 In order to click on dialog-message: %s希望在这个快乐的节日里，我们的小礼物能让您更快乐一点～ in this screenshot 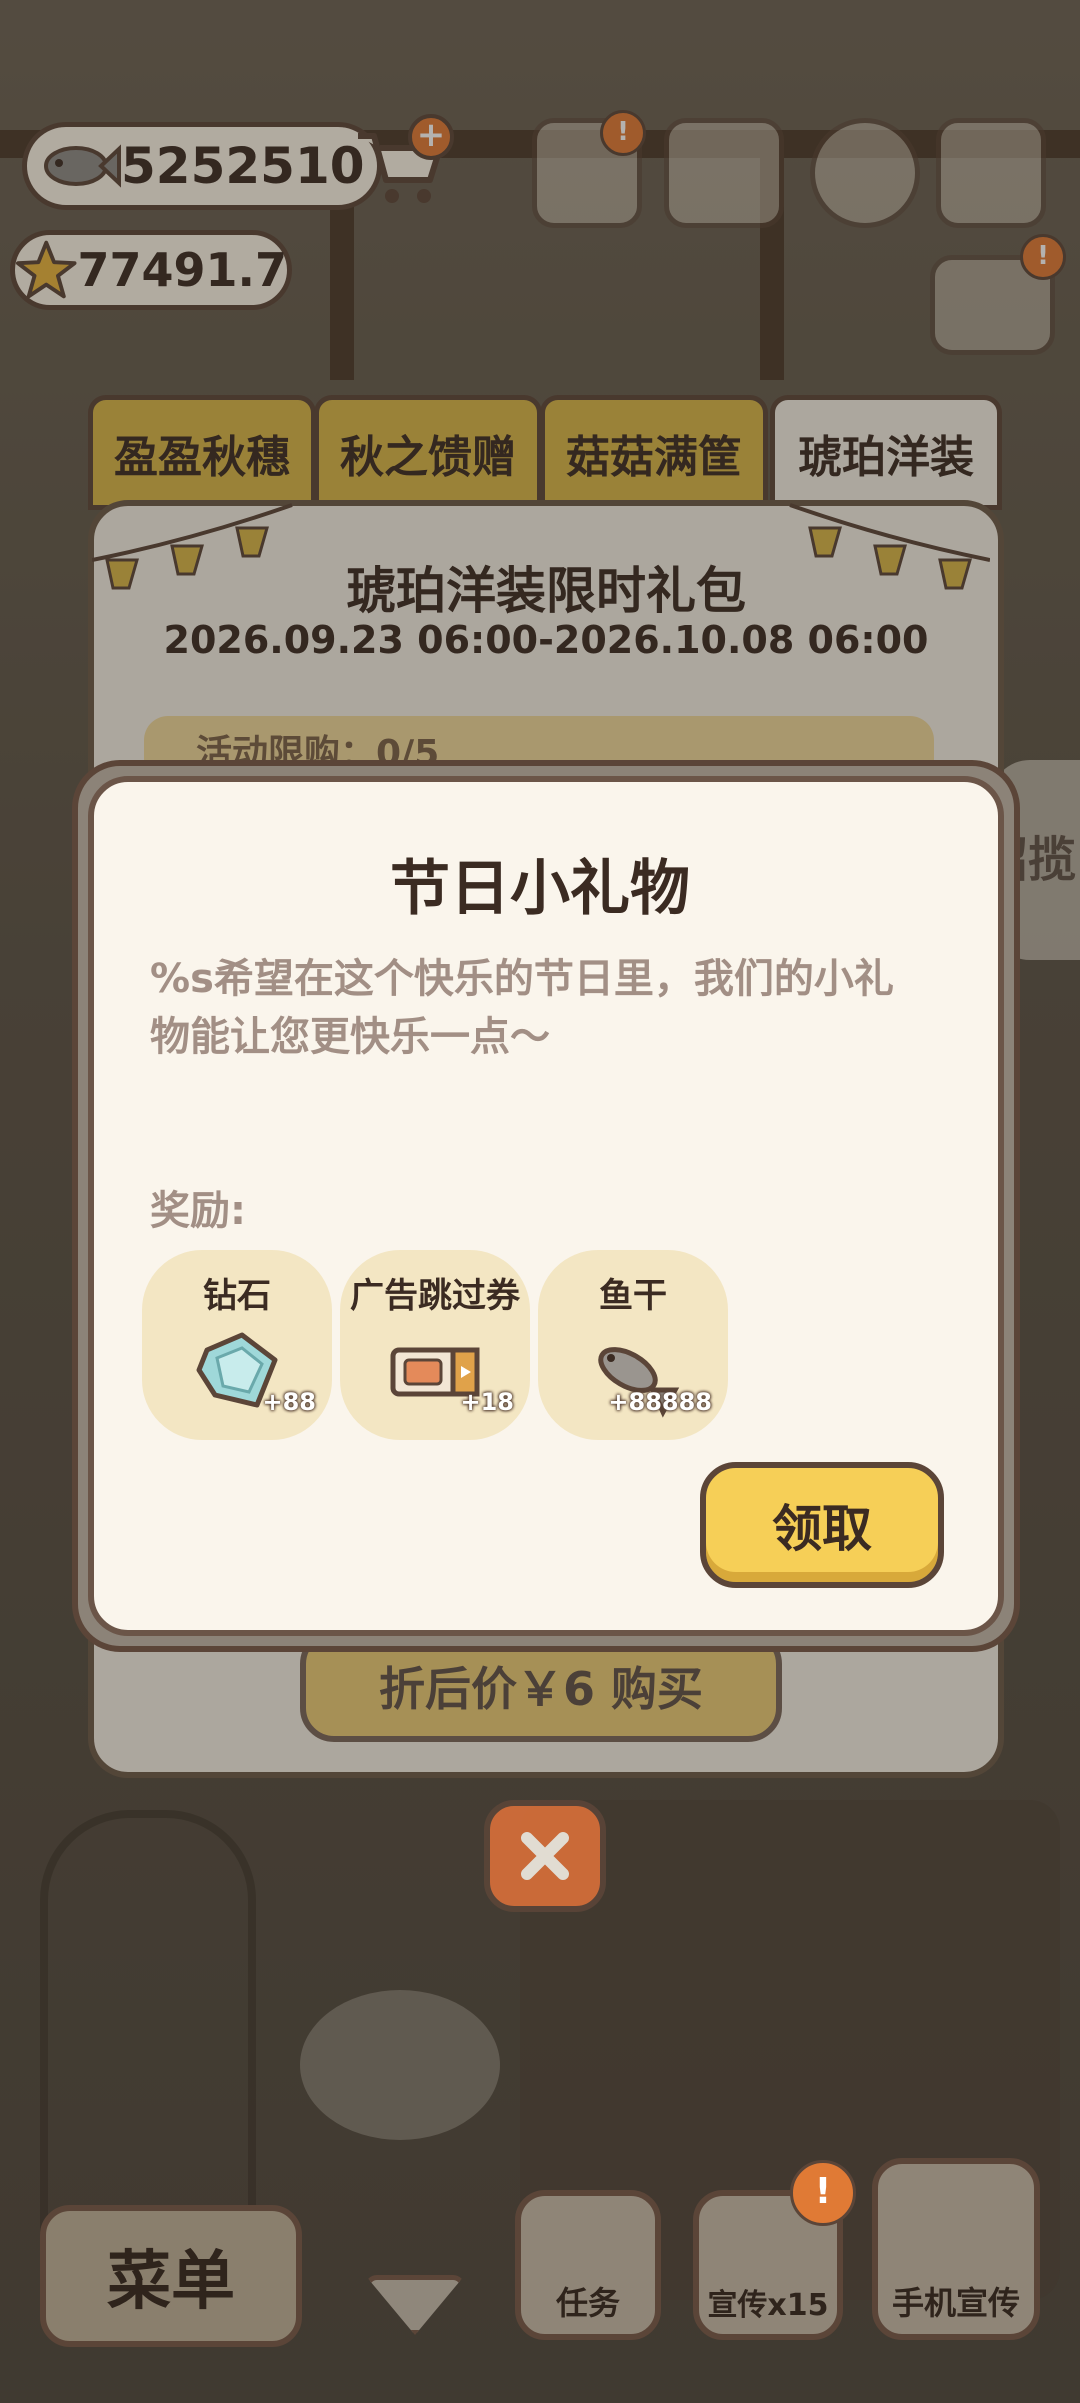, I will do `click(522, 1008)`.